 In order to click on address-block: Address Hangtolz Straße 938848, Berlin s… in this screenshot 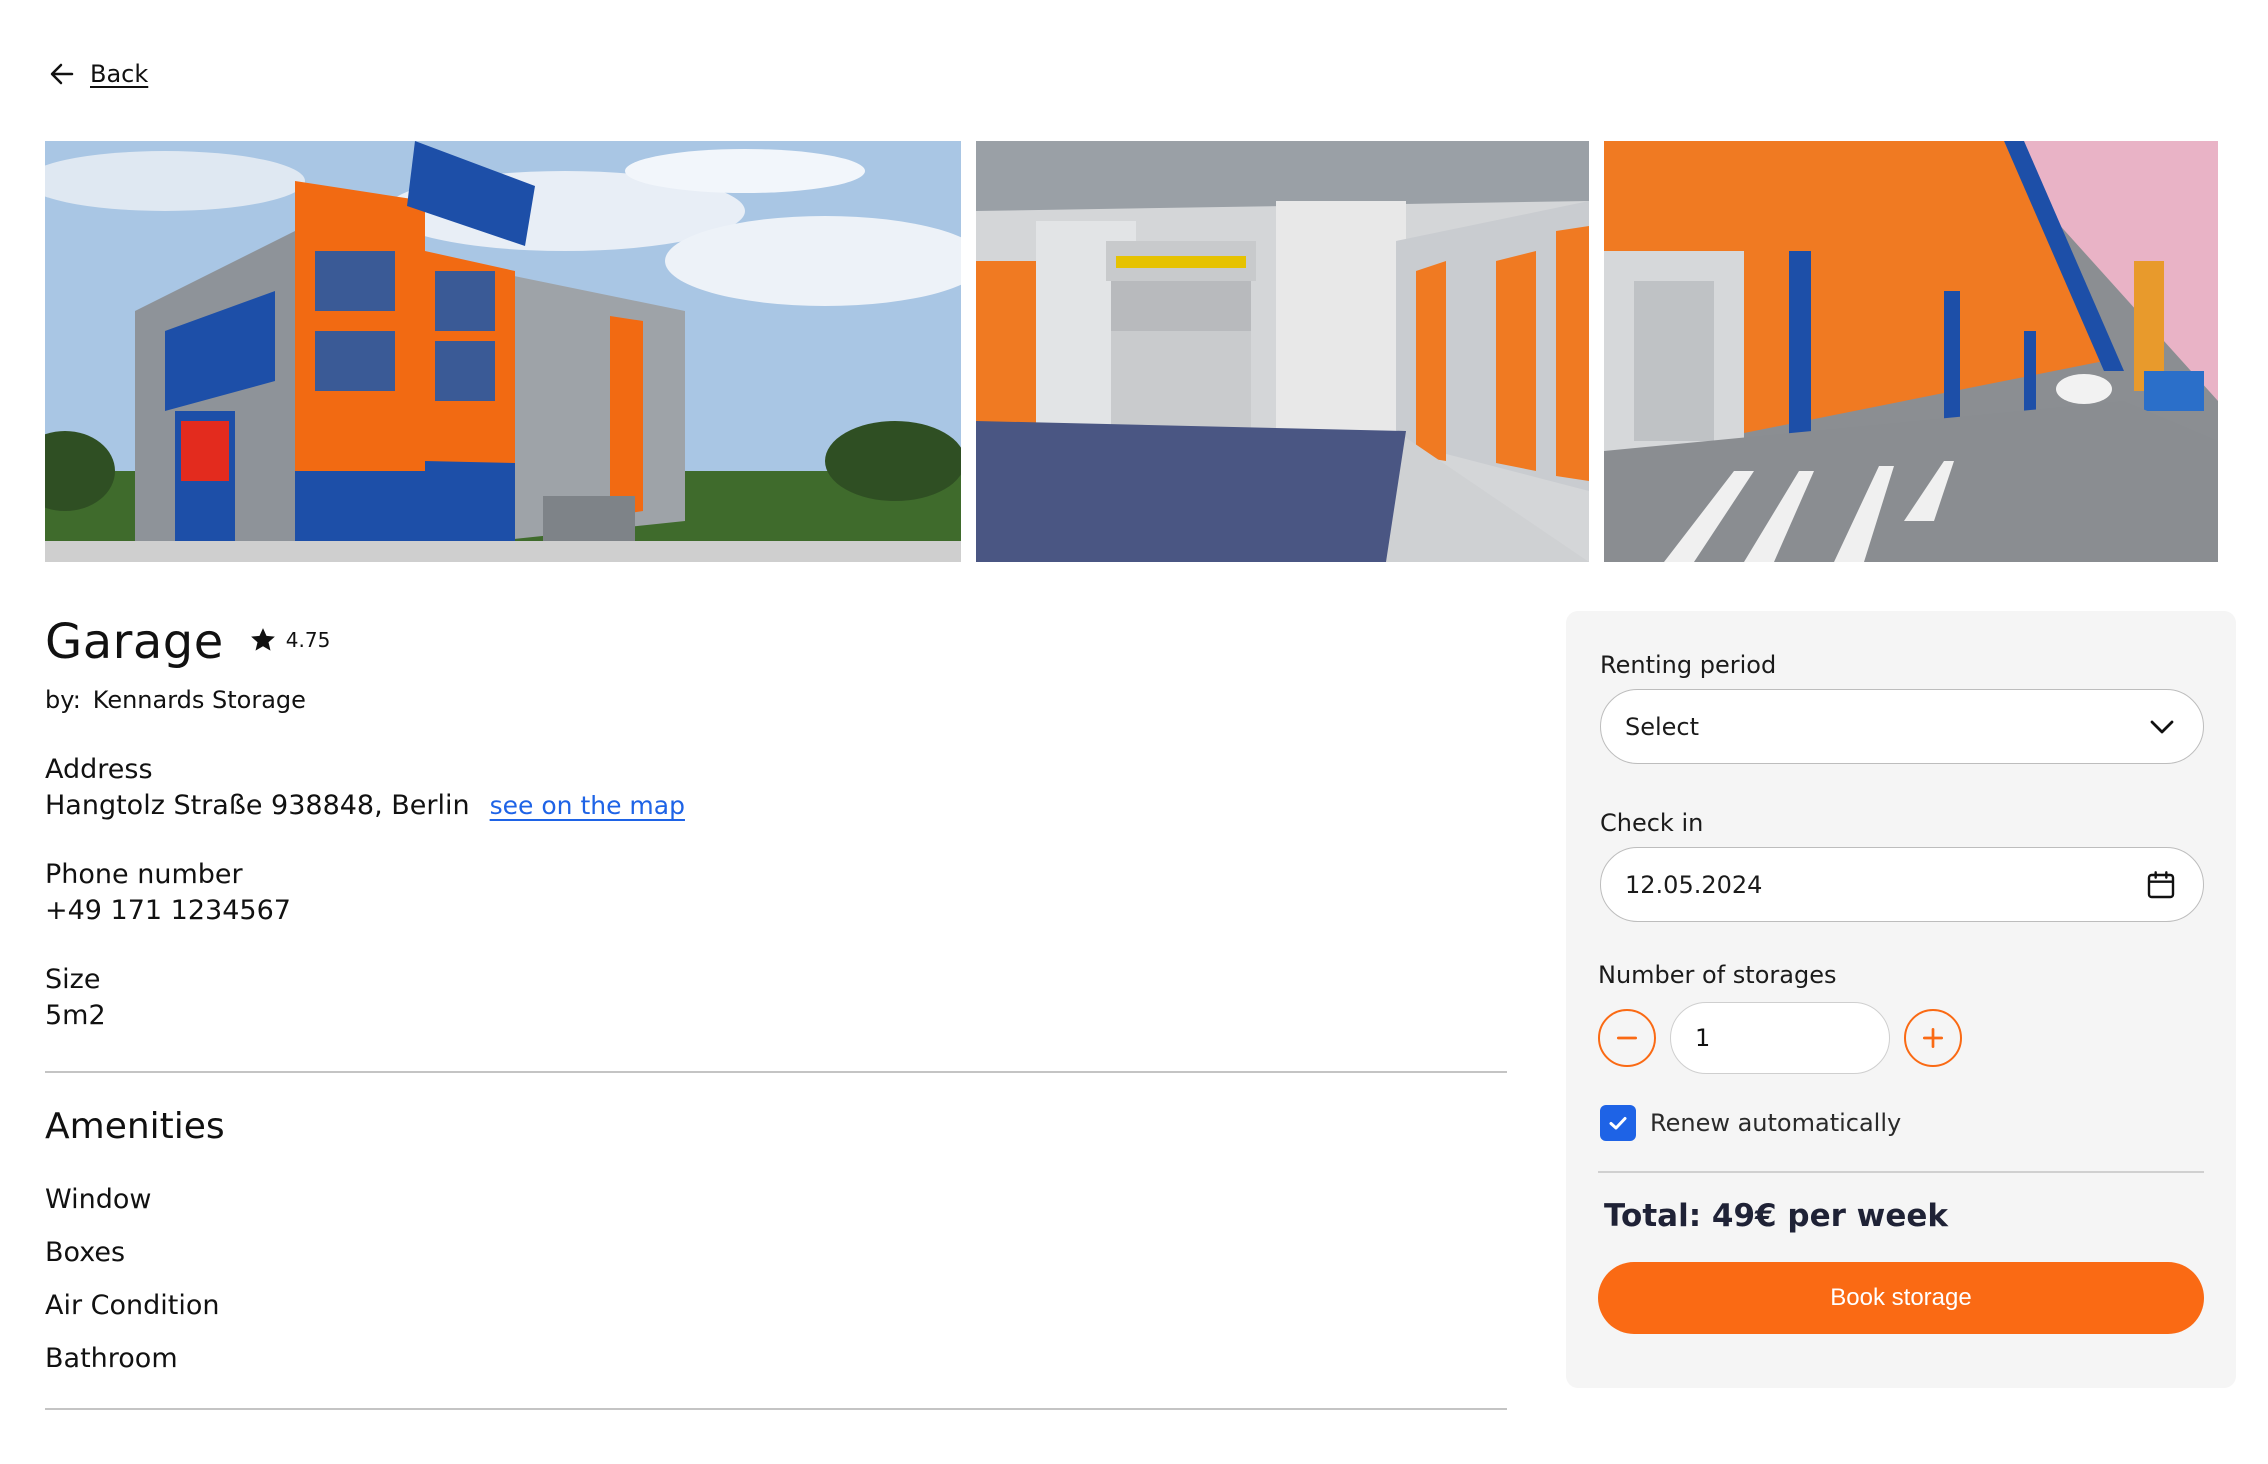, I will do `click(365, 788)`.